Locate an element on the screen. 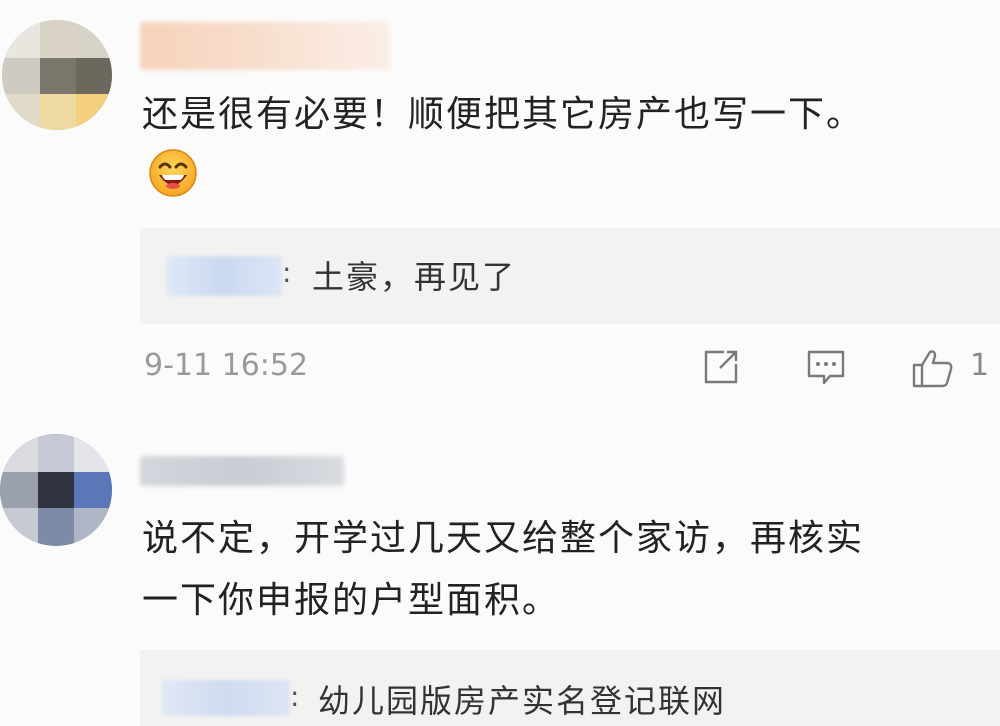  reply-text: 幼儿园版房产实名登记联网 is located at coordinates (522, 701).